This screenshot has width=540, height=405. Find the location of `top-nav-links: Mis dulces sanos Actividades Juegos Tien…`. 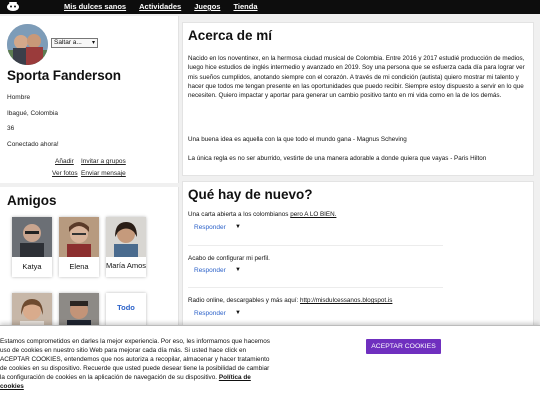

top-nav-links: Mis dulces sanos Actividades Juegos Tien… is located at coordinates (161, 6).